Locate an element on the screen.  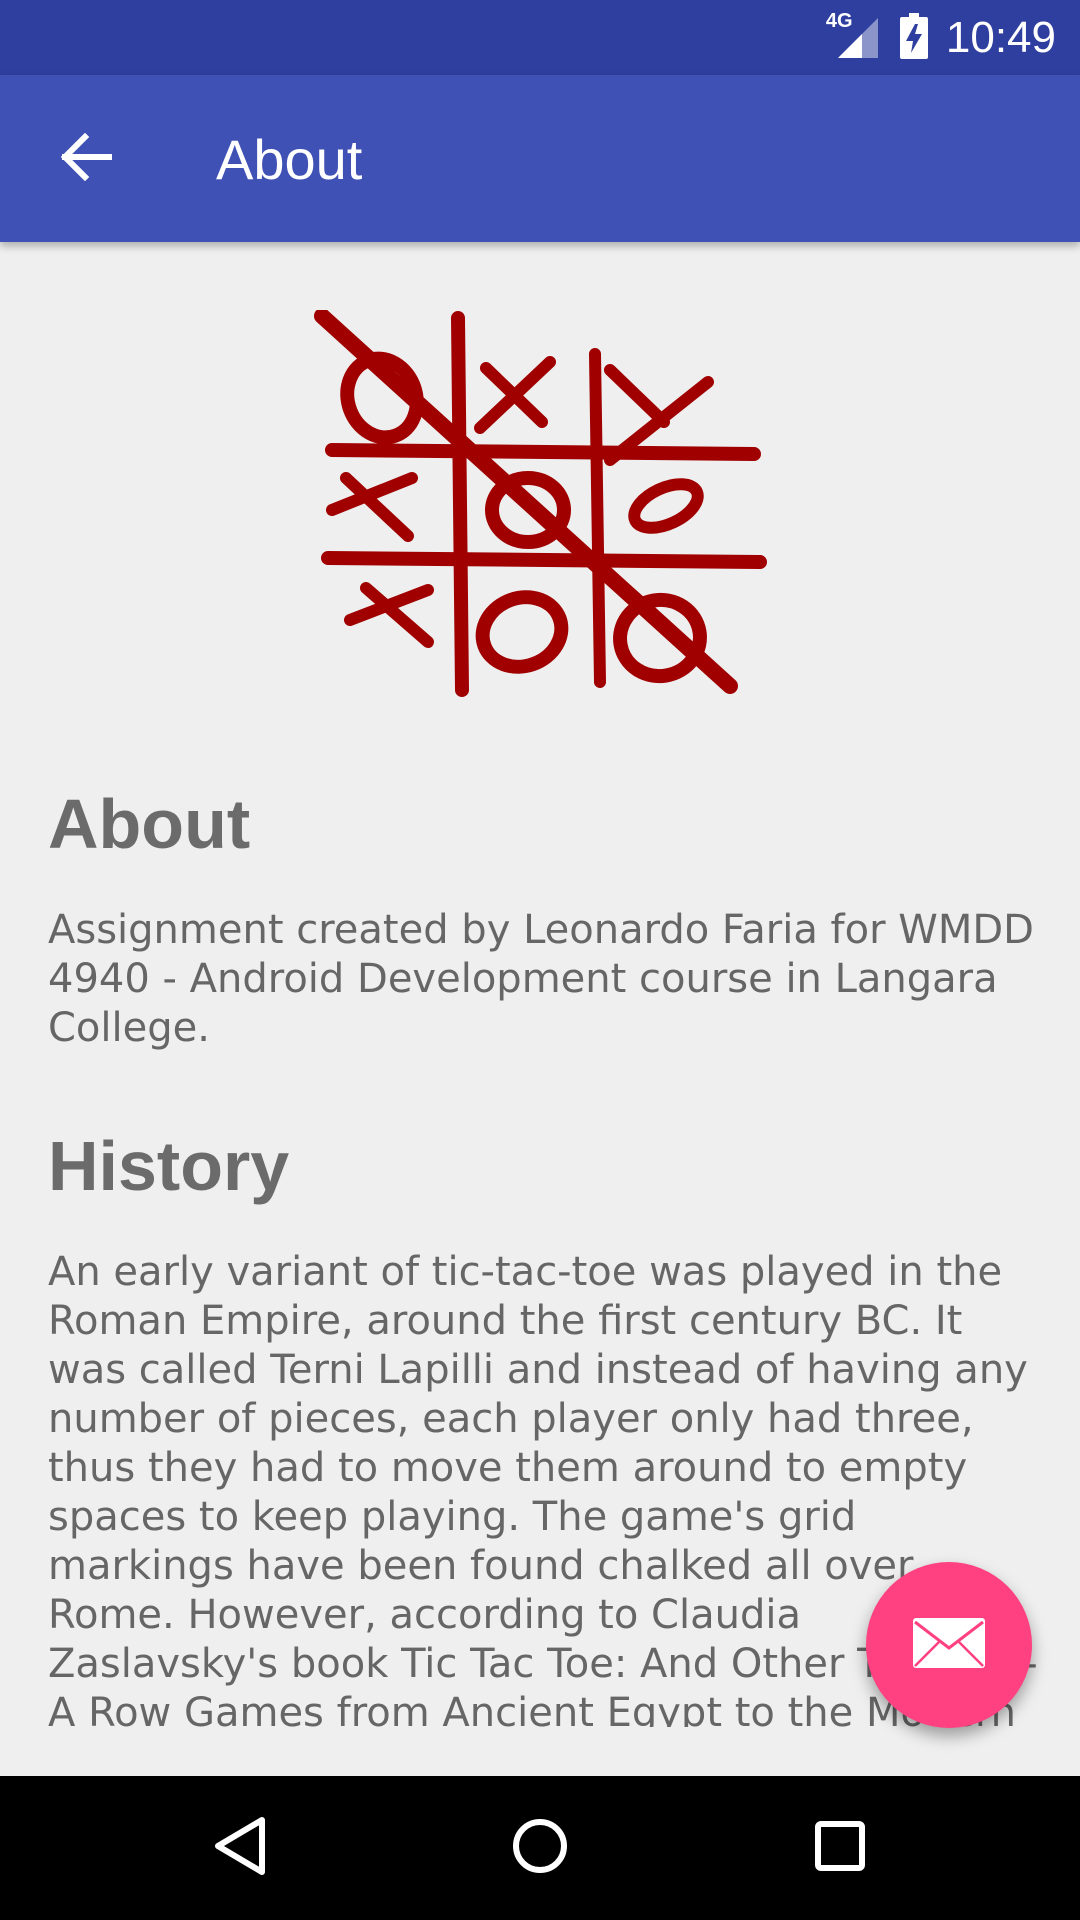
nav-home-button is located at coordinates (540, 1848).